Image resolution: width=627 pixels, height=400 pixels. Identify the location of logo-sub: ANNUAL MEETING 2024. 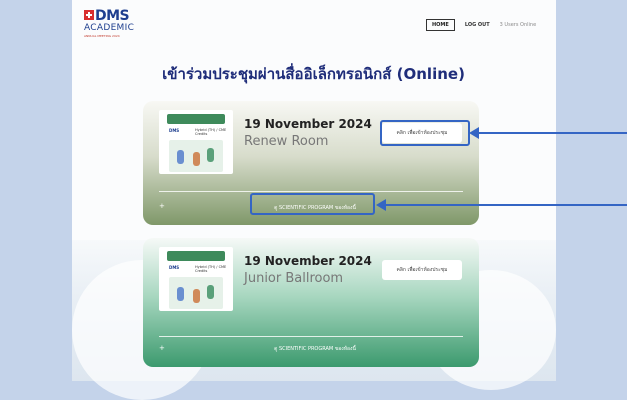
(102, 36).